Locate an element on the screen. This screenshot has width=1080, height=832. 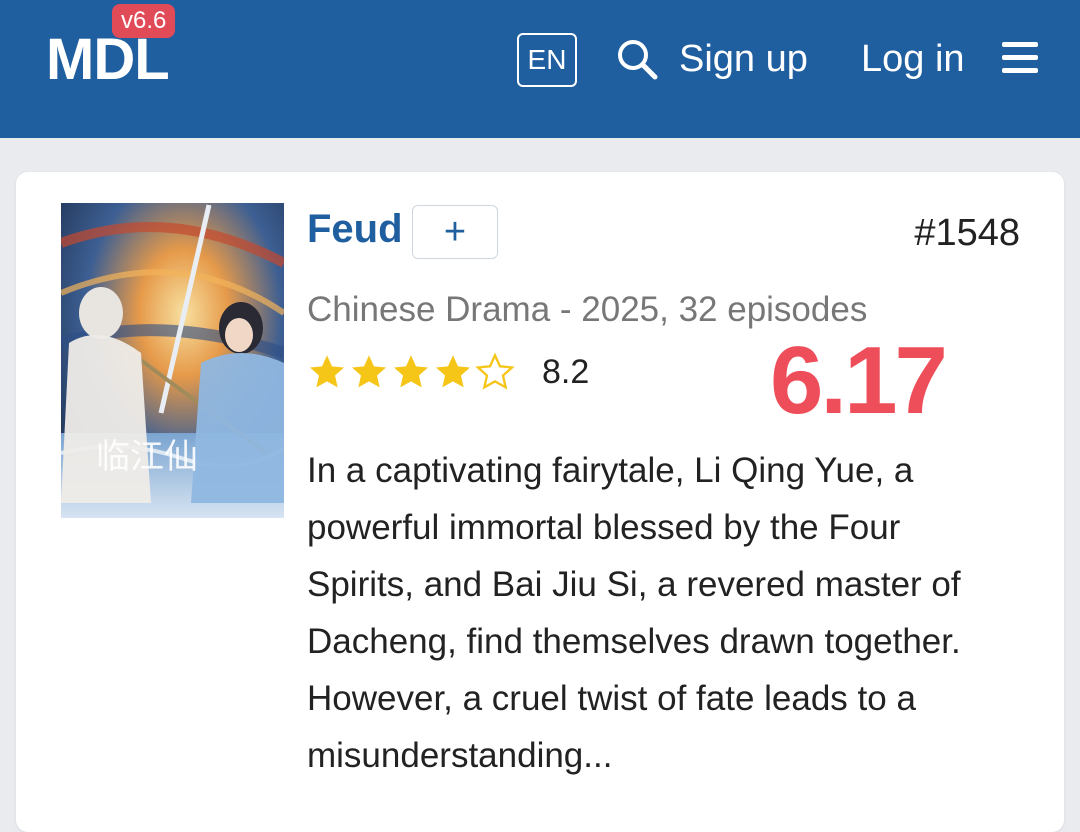
drama-meta: Chinese Drama - 2025, 32 episodes is located at coordinates (587, 309).